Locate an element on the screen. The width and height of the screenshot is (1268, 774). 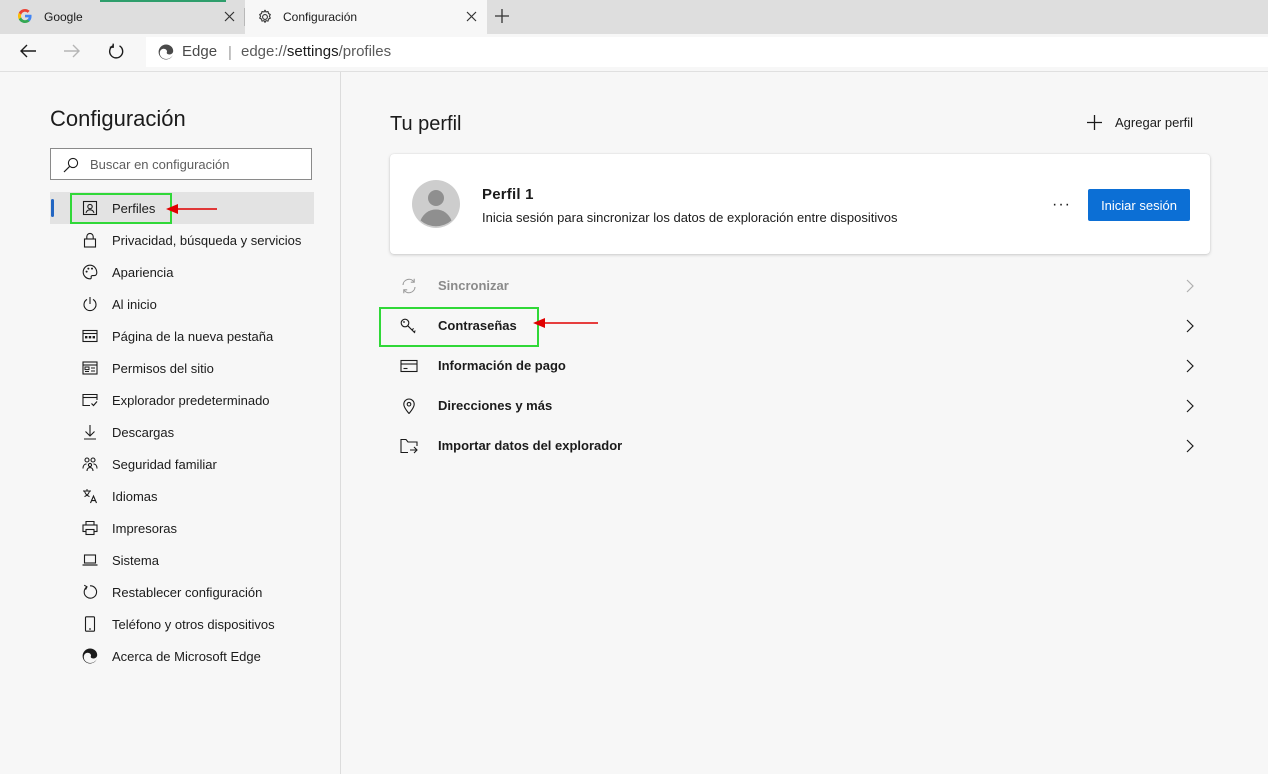
location-pin-icon is located at coordinates (409, 406).